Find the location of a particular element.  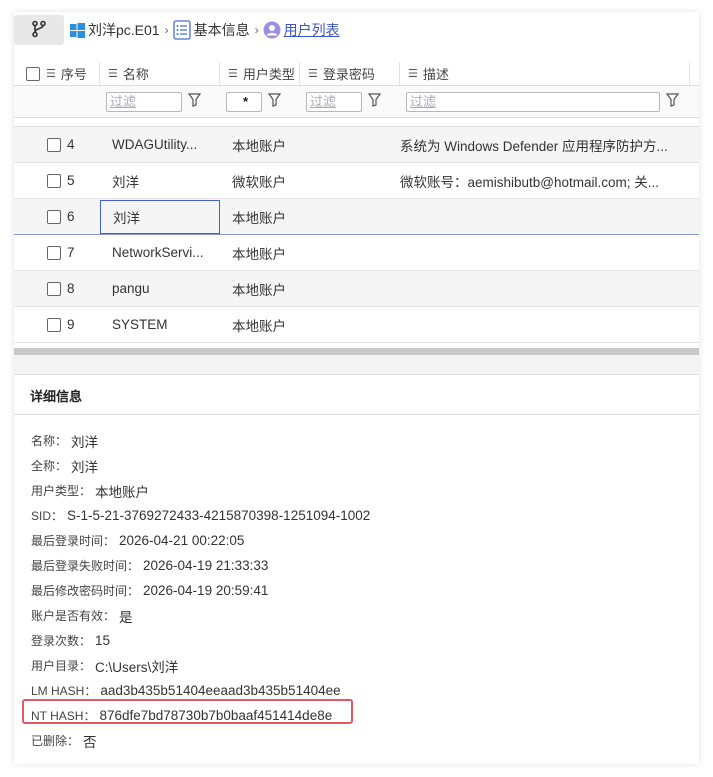

index-cell: 7 is located at coordinates (57, 252).